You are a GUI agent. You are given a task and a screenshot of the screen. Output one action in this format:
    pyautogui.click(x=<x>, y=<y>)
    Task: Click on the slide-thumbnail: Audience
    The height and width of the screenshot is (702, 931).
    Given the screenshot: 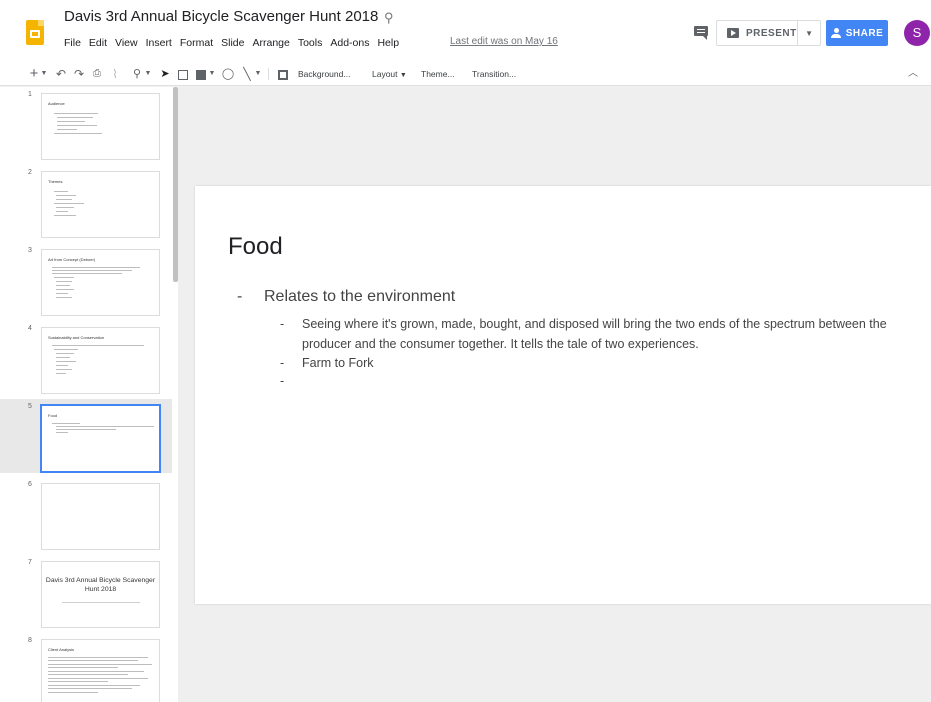 What is the action you would take?
    pyautogui.click(x=100, y=126)
    